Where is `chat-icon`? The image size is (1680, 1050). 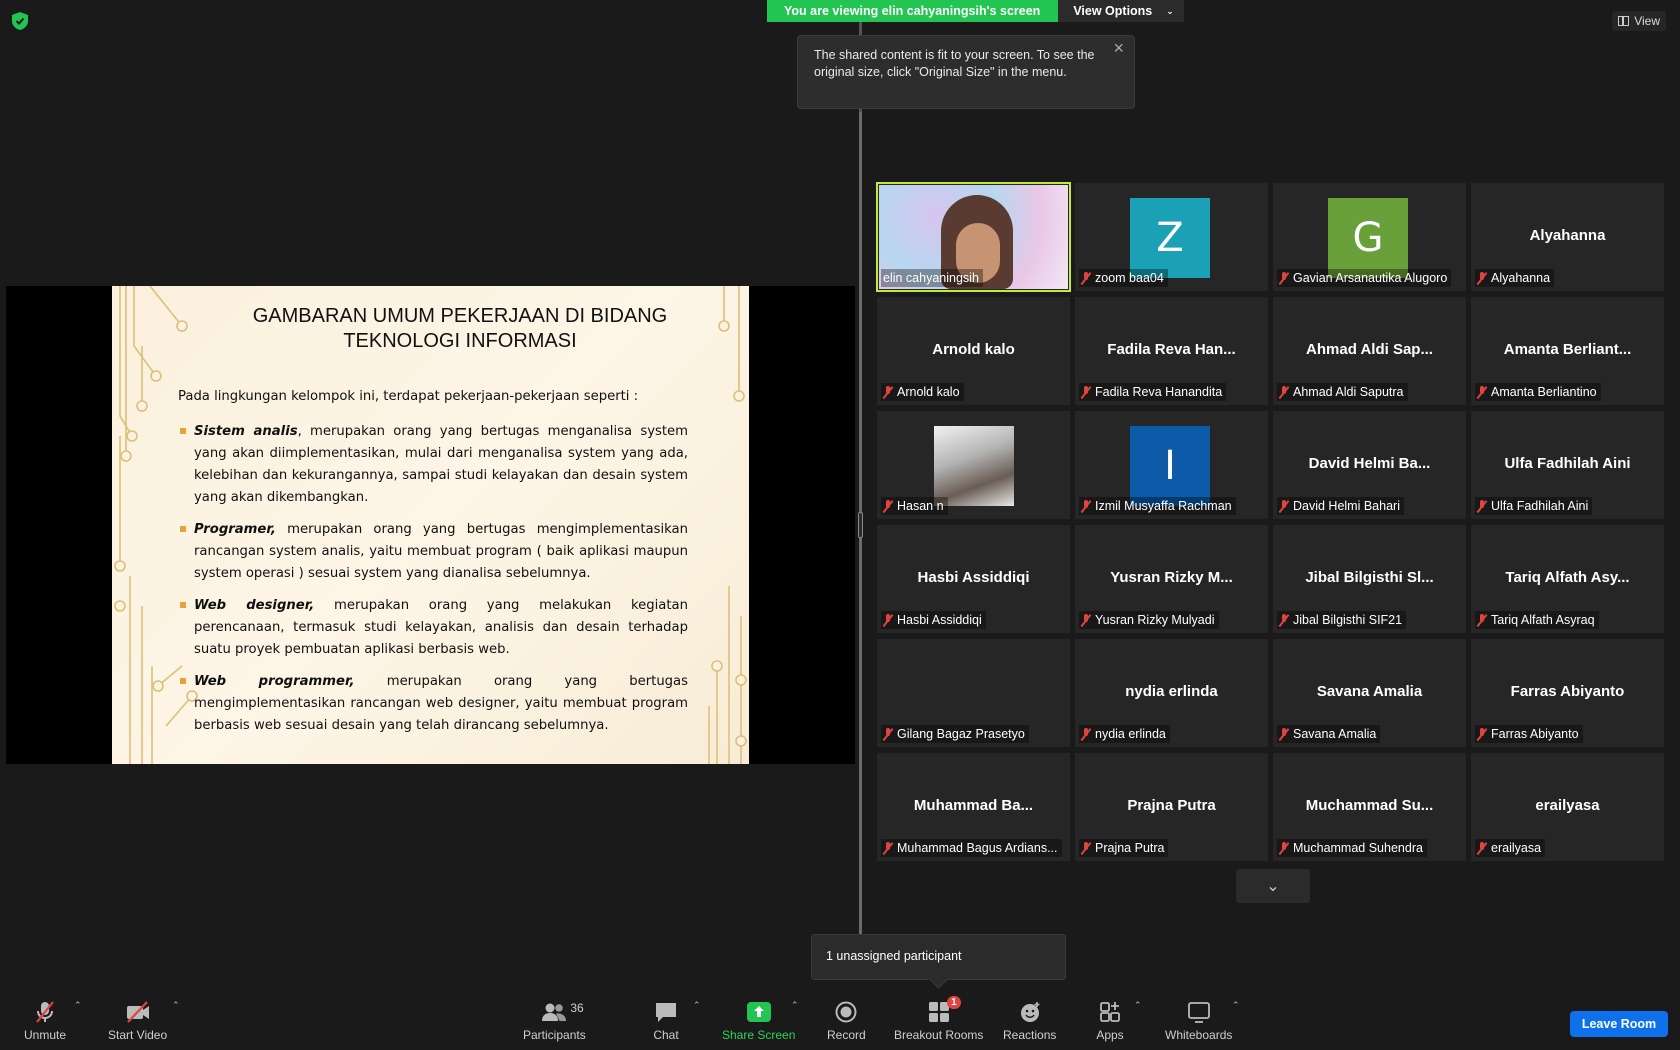 chat-icon is located at coordinates (666, 1012).